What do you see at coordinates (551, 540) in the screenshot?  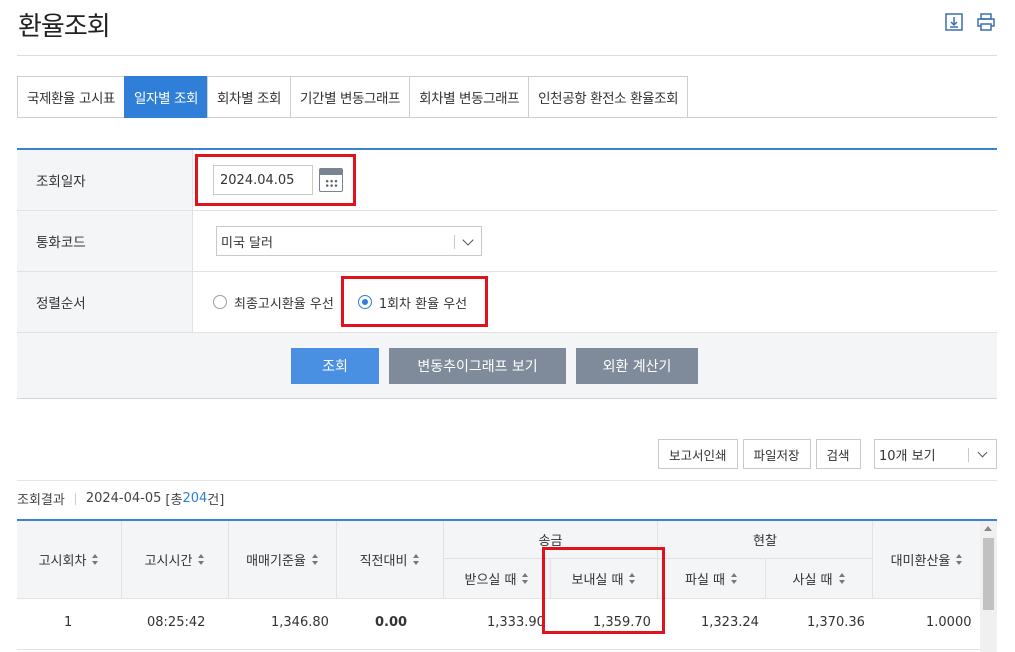 I see `header-remit-group: 송금` at bounding box center [551, 540].